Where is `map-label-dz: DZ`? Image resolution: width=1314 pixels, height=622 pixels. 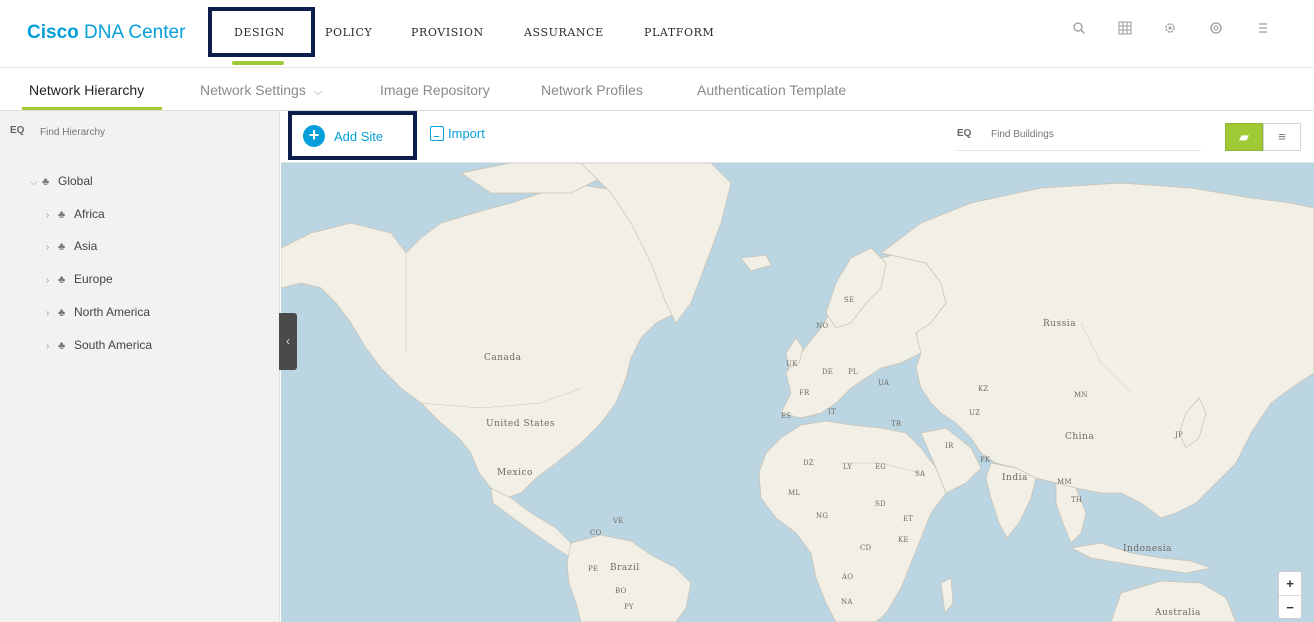 map-label-dz: DZ is located at coordinates (808, 463).